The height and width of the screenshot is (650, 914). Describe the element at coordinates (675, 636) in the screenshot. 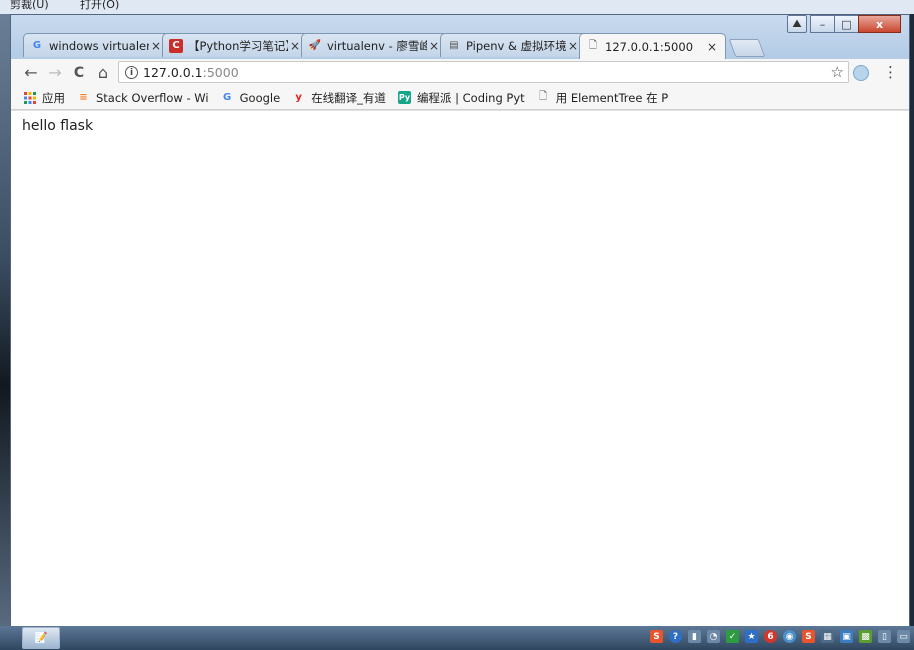

I see `help-icon: ?` at that location.